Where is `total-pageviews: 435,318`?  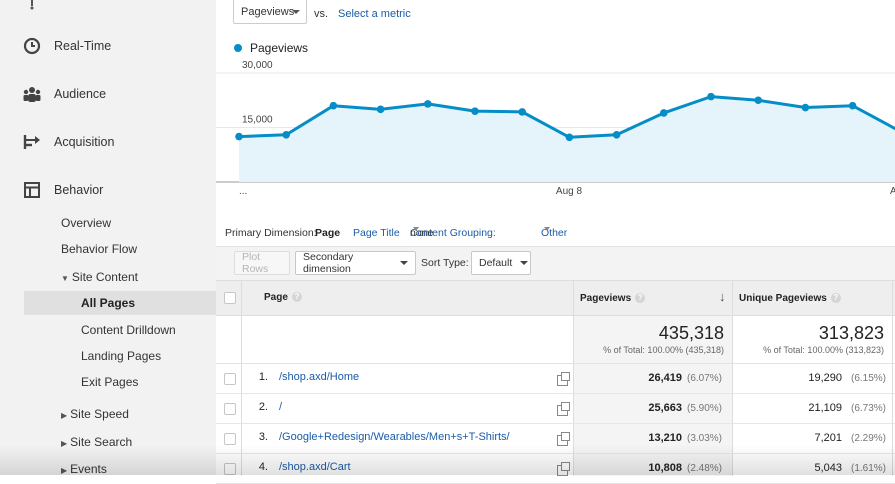 total-pageviews: 435,318 is located at coordinates (691, 333).